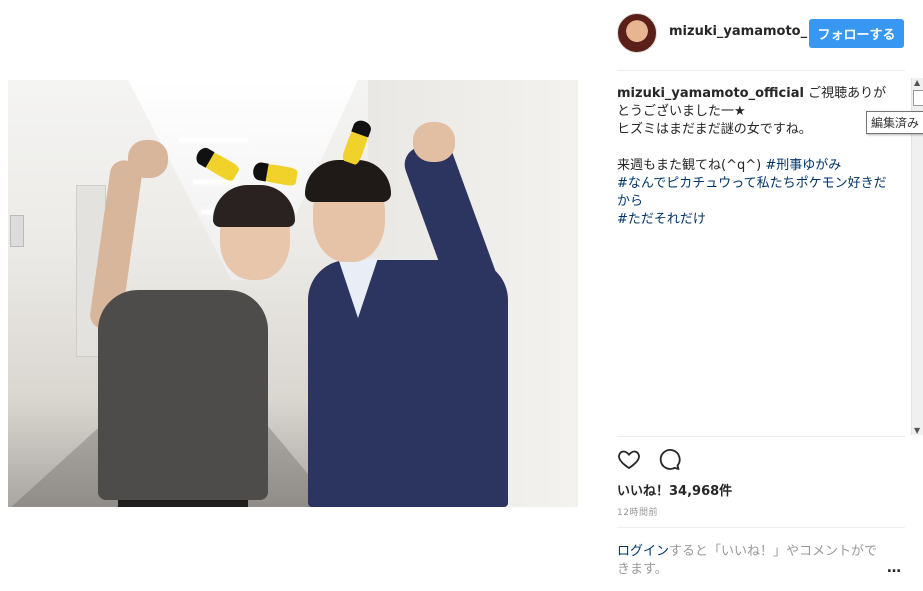  Describe the element at coordinates (643, 551) in the screenshot. I see `login-link: ログイン` at that location.